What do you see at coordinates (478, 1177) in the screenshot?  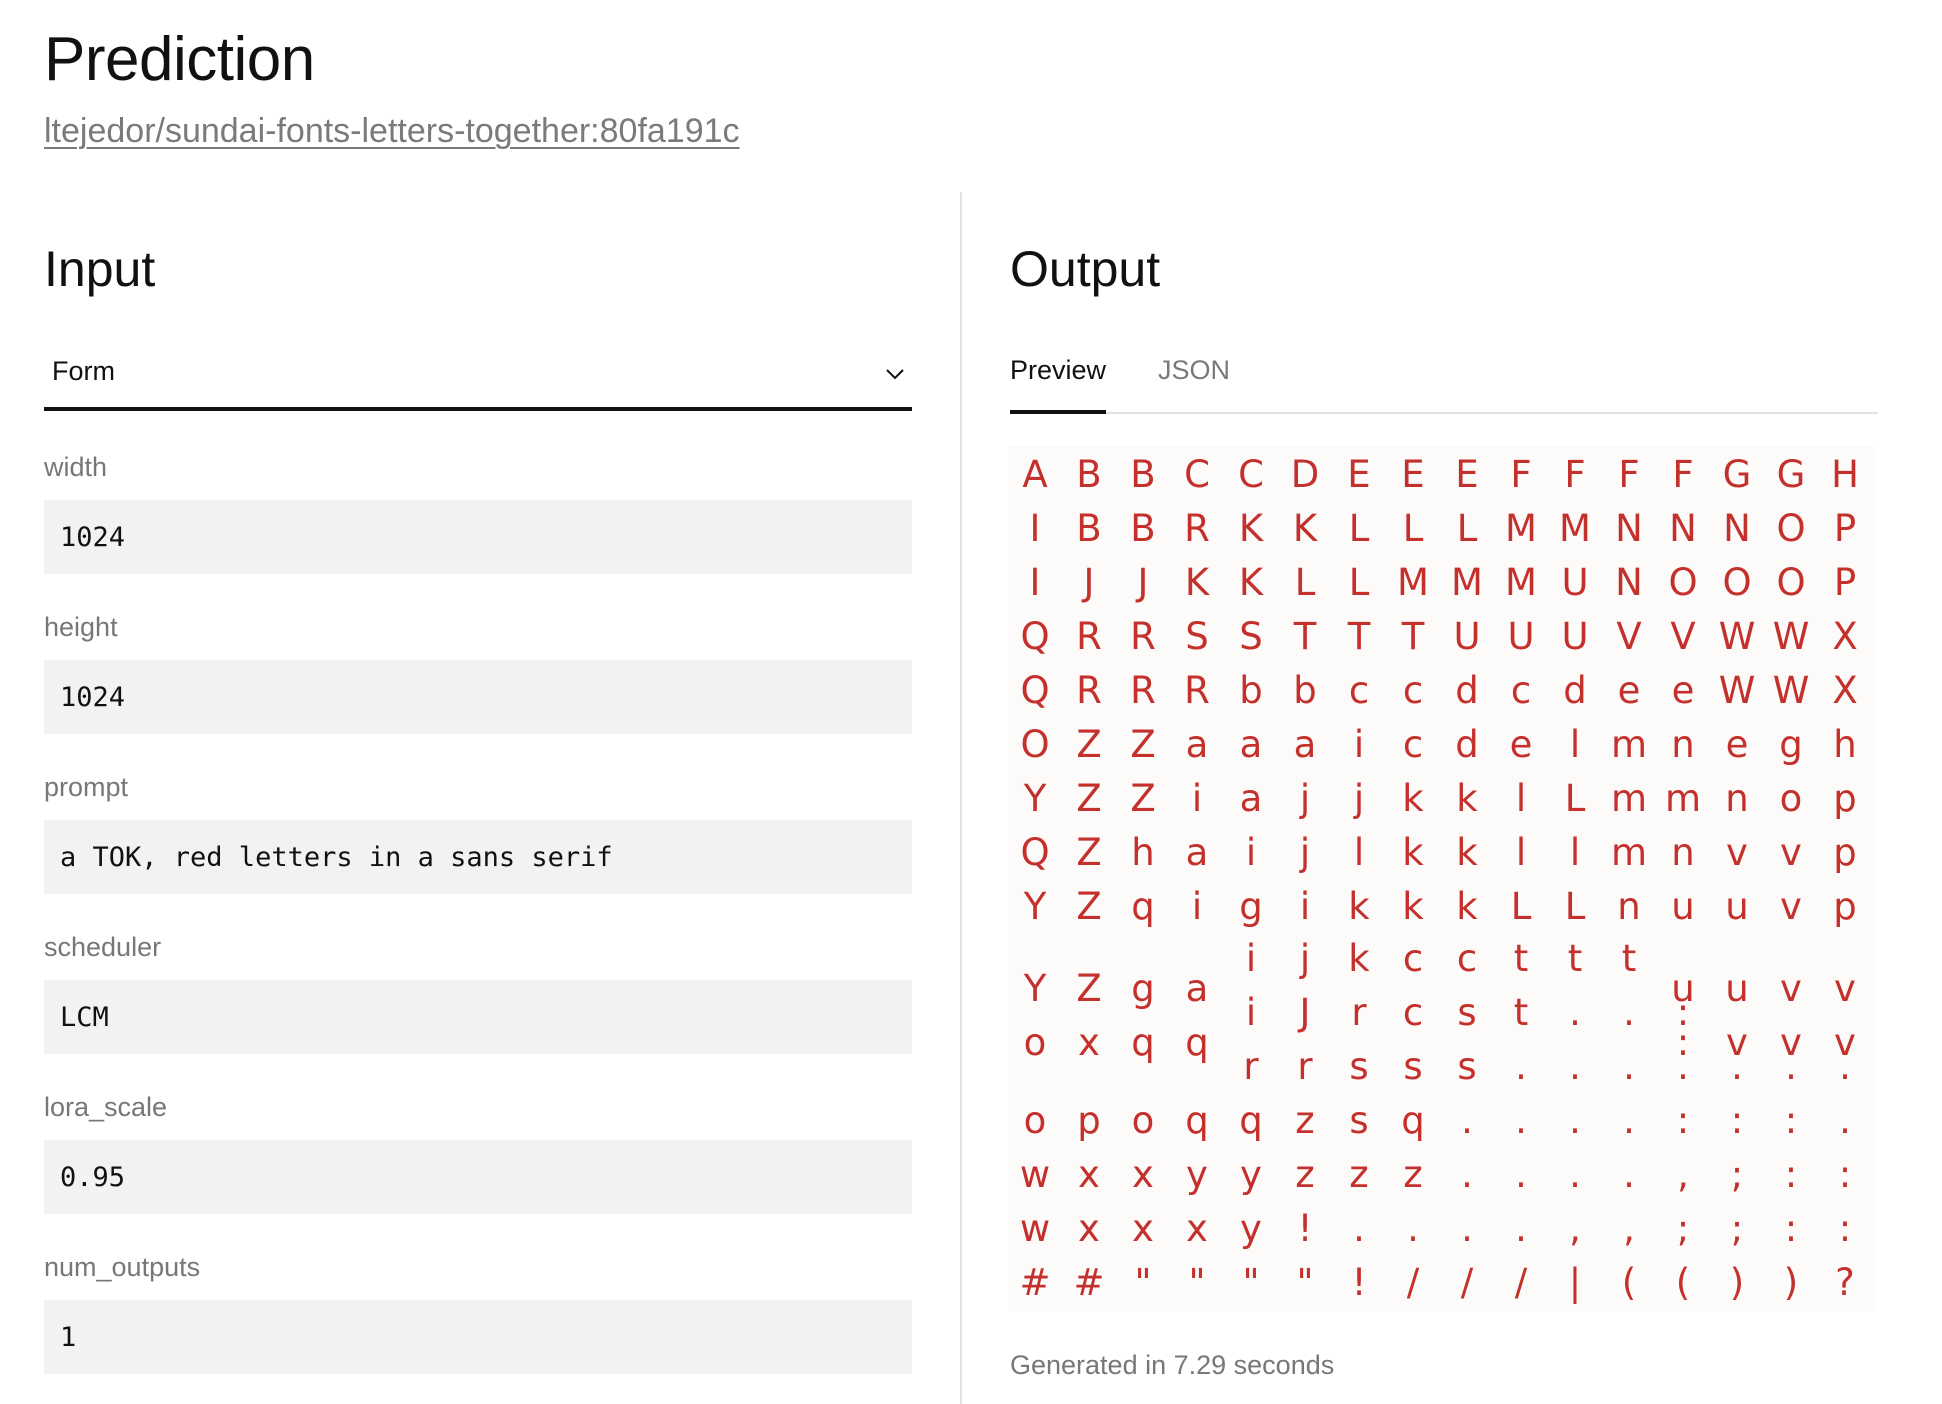 I see `lora-scale-input: 0.95` at bounding box center [478, 1177].